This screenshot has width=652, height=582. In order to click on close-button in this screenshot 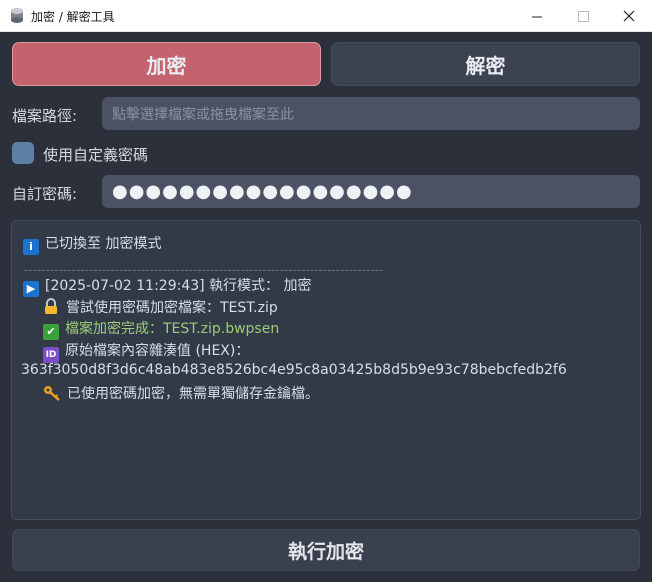, I will do `click(629, 16)`.